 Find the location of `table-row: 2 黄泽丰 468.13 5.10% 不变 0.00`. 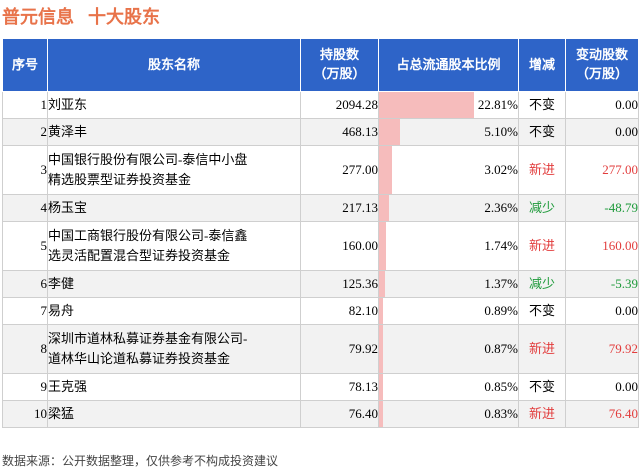

table-row: 2 黄泽丰 468.13 5.10% 不变 0.00 is located at coordinates (320, 132).